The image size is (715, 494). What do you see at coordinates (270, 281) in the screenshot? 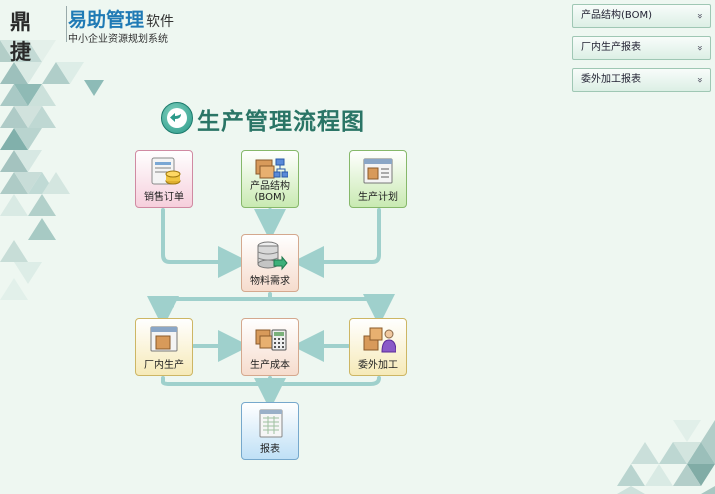
I see `node-label: 物料需求` at bounding box center [270, 281].